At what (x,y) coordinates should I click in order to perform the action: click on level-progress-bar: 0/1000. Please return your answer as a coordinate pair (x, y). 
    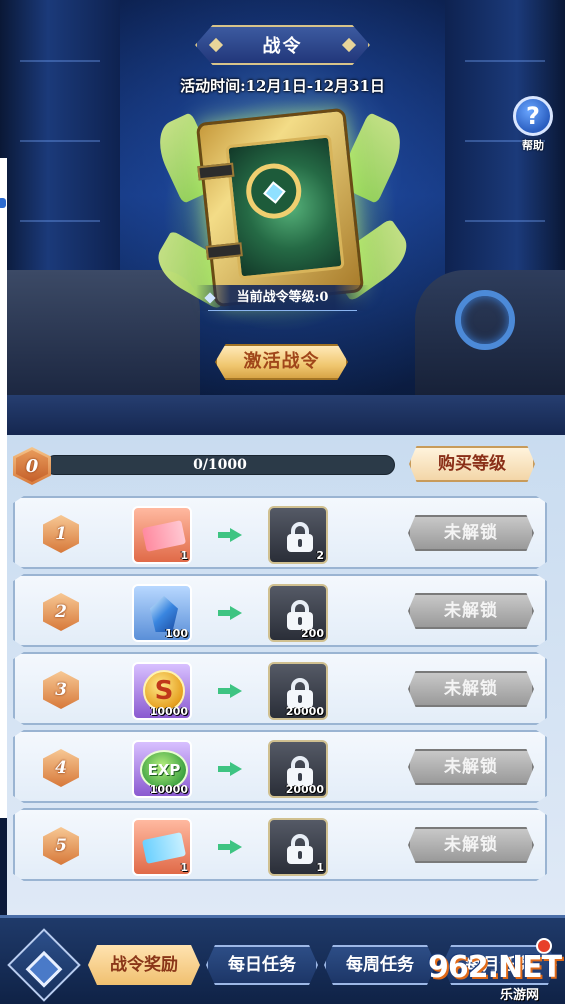
    Looking at the image, I should click on (220, 465).